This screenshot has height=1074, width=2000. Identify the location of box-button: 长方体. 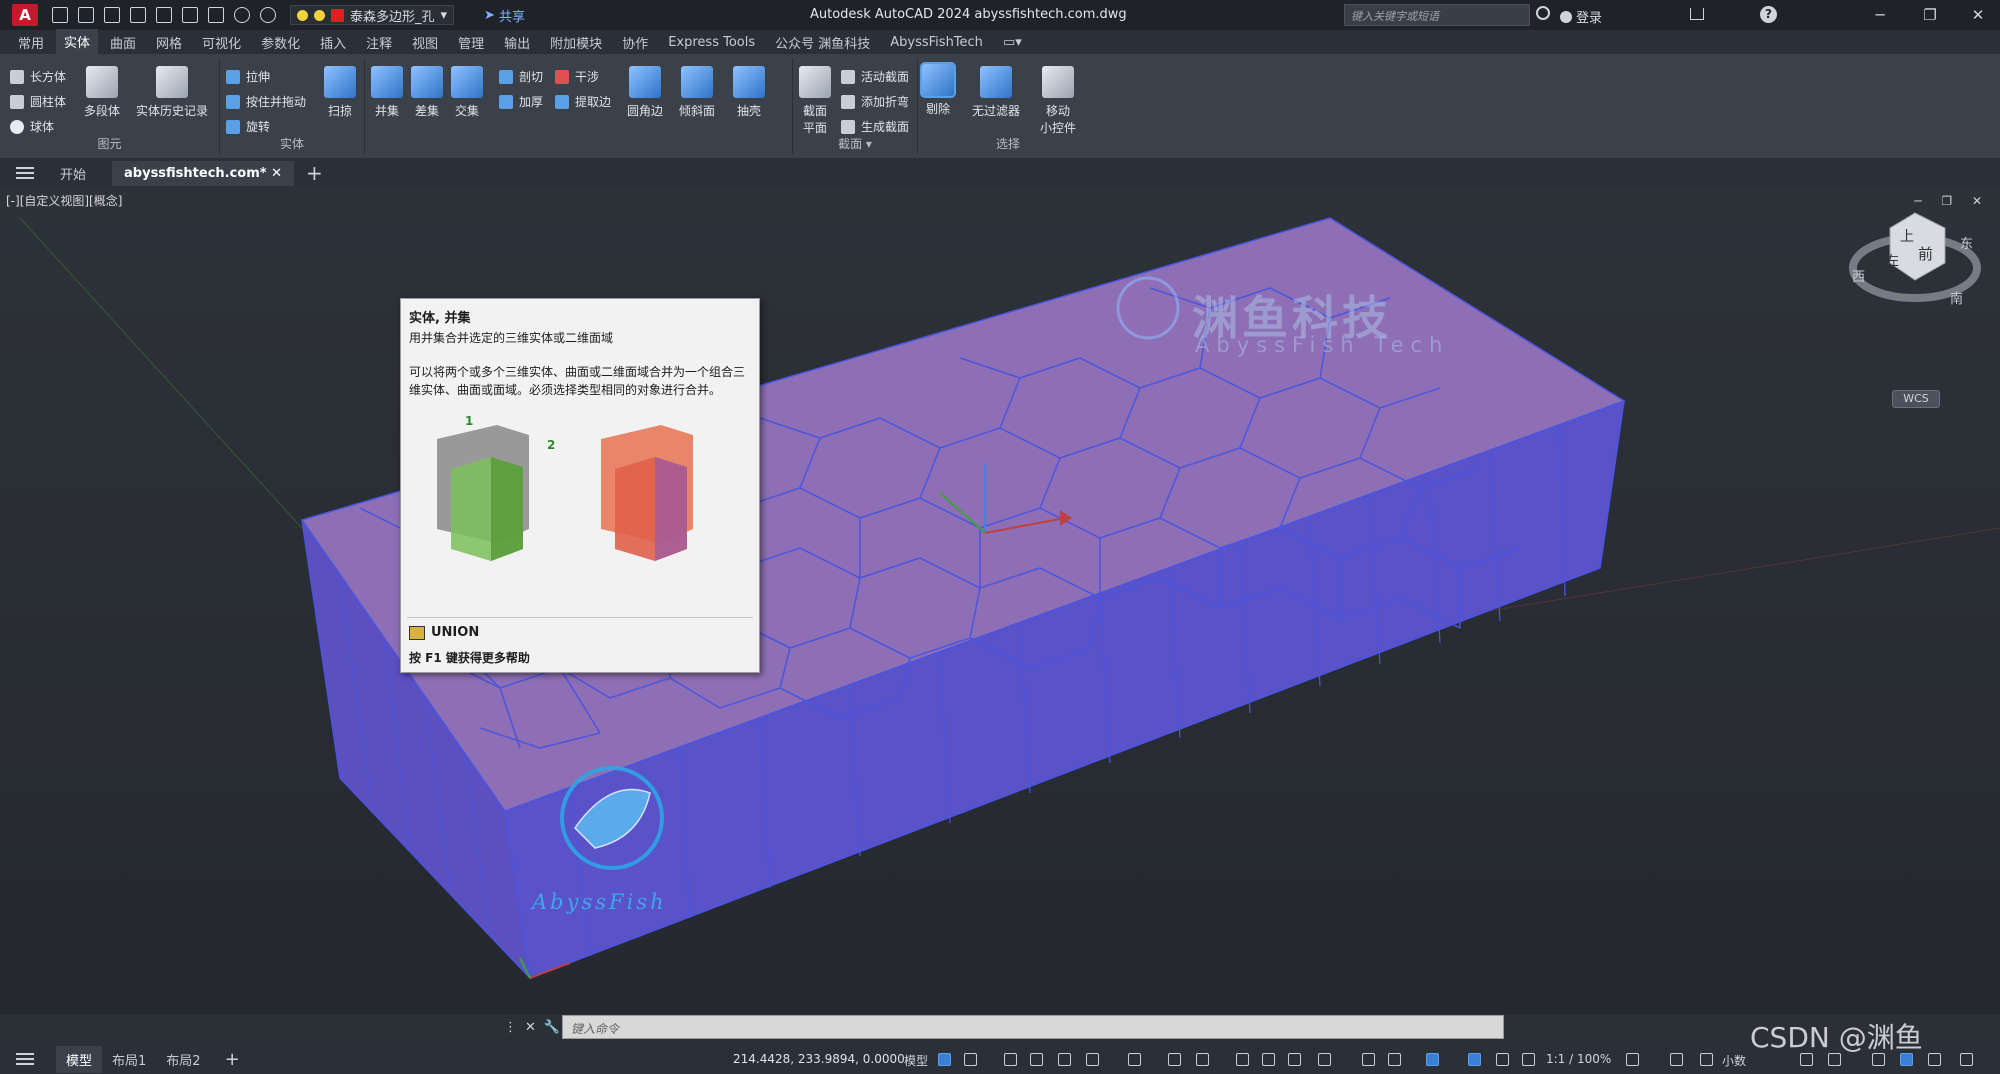
(38, 76).